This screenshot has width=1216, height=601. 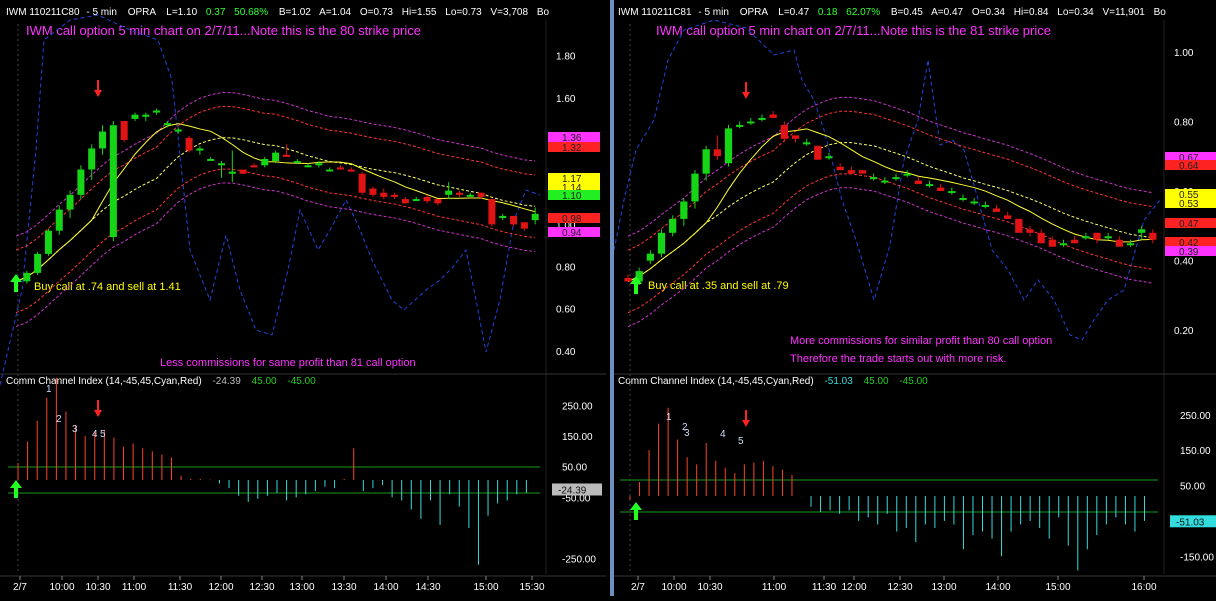 What do you see at coordinates (718, 286) in the screenshot?
I see `right-buy-note: Buy call at .35 and sell at .79` at bounding box center [718, 286].